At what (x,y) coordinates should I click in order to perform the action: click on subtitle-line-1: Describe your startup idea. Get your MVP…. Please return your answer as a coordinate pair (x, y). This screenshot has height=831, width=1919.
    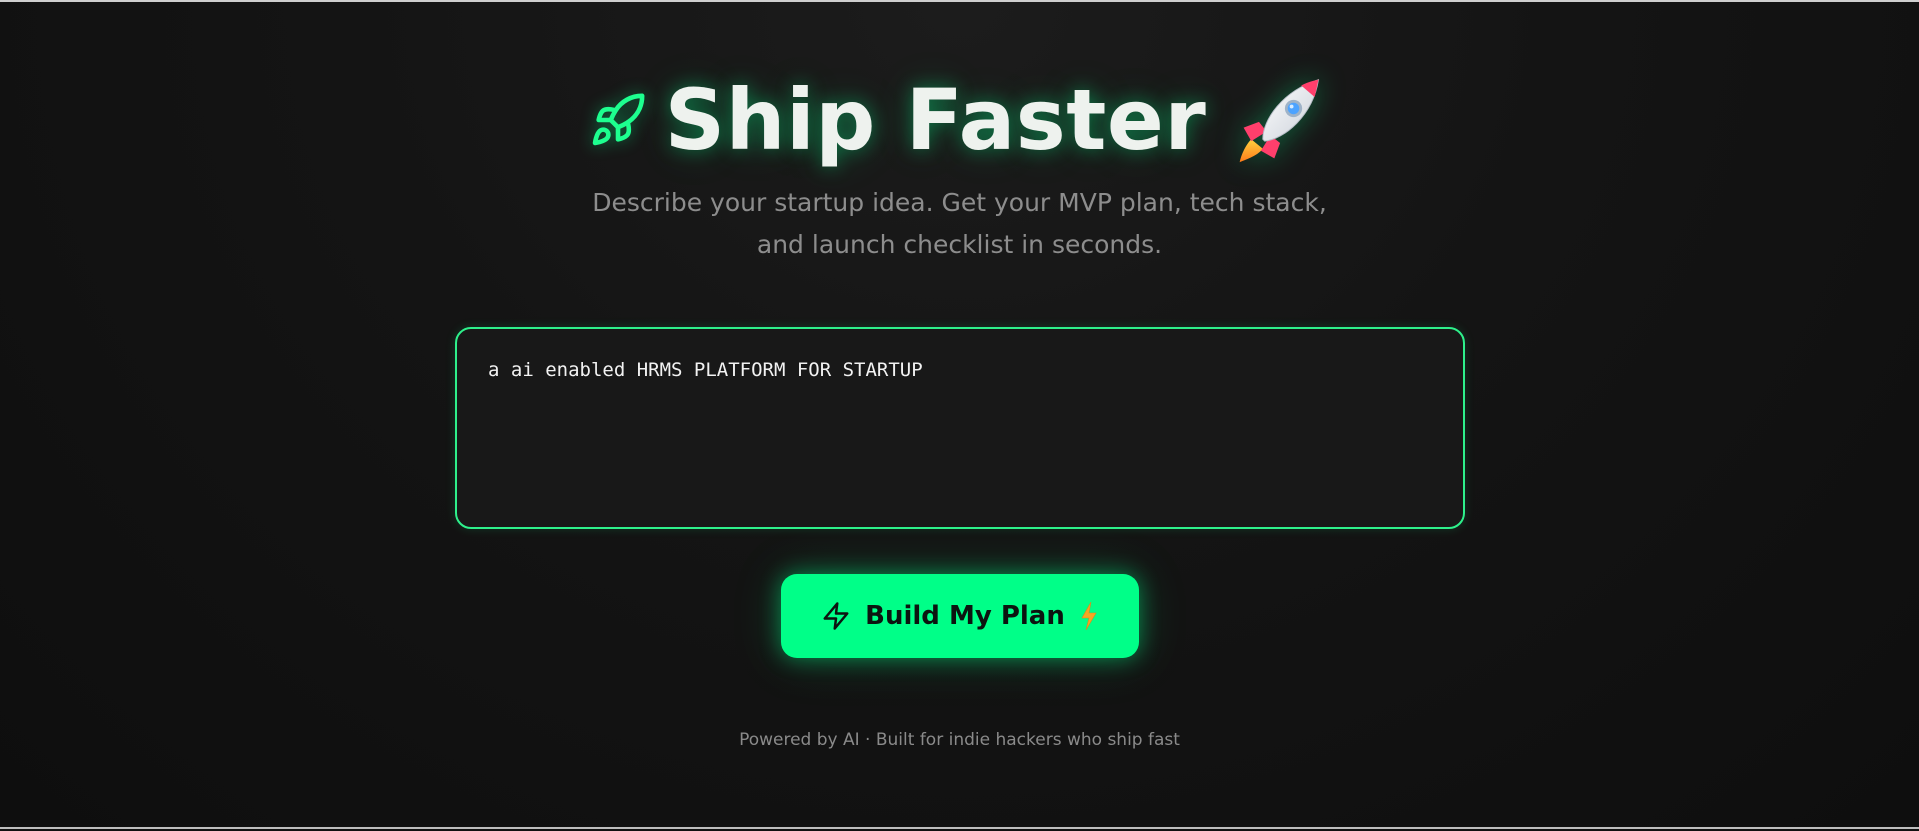
    Looking at the image, I should click on (959, 202).